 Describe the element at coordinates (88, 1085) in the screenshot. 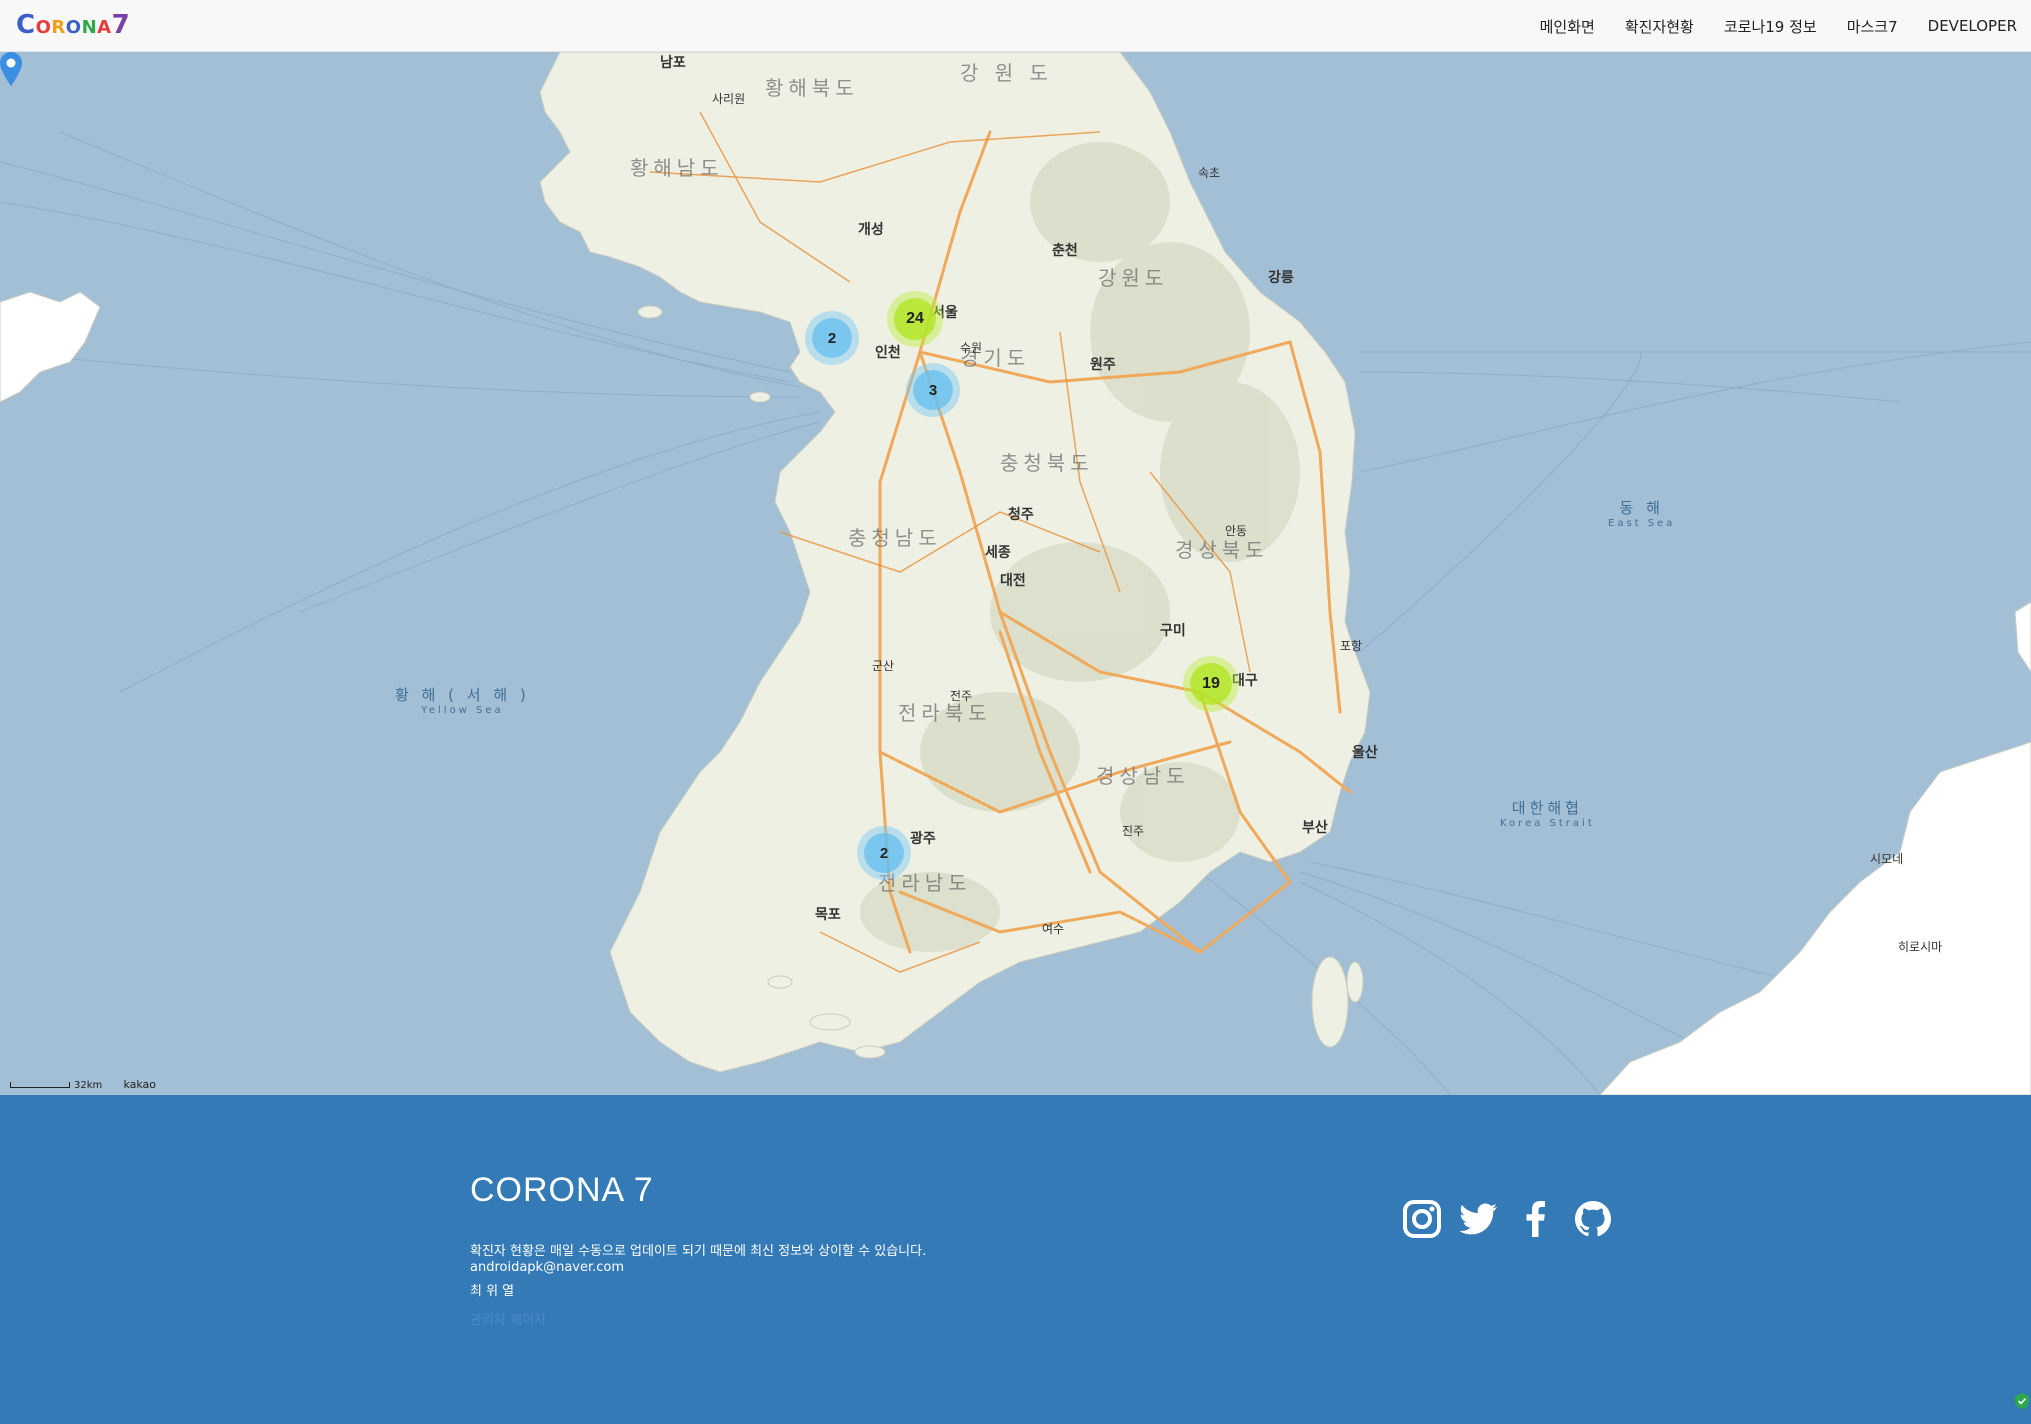

I see `scale-label: 32km` at that location.